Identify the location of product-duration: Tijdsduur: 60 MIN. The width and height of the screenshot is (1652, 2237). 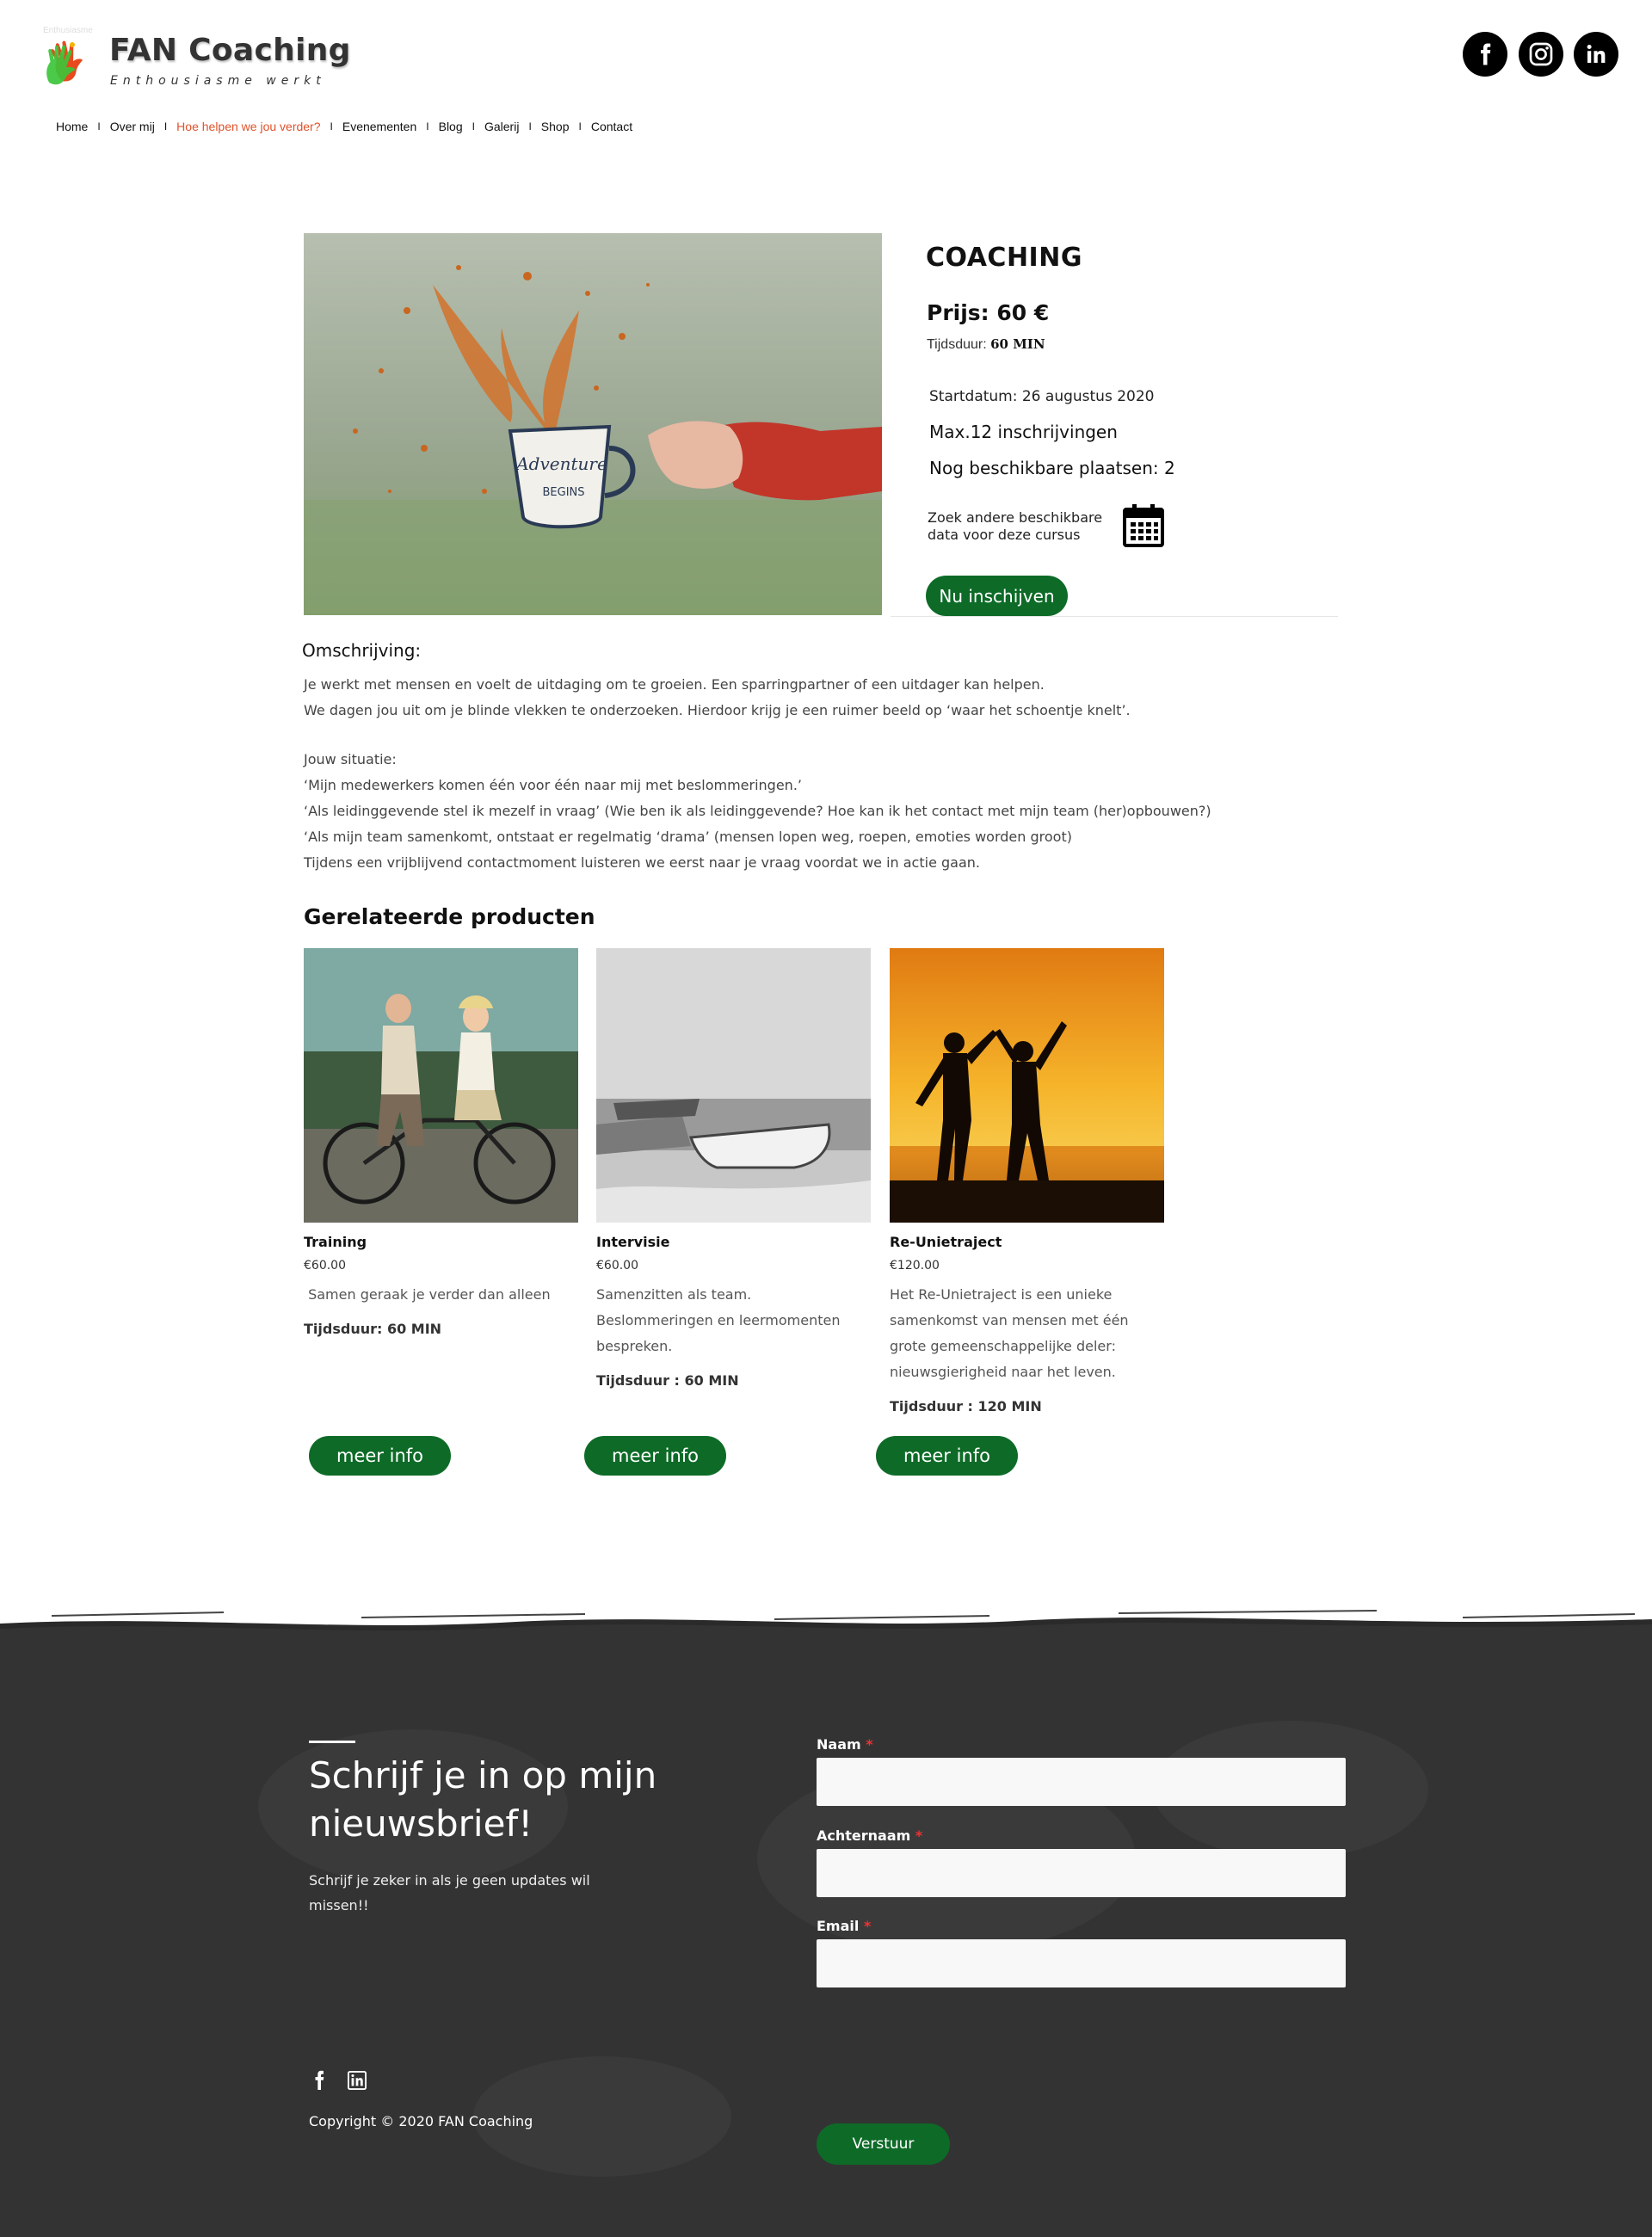
(986, 344).